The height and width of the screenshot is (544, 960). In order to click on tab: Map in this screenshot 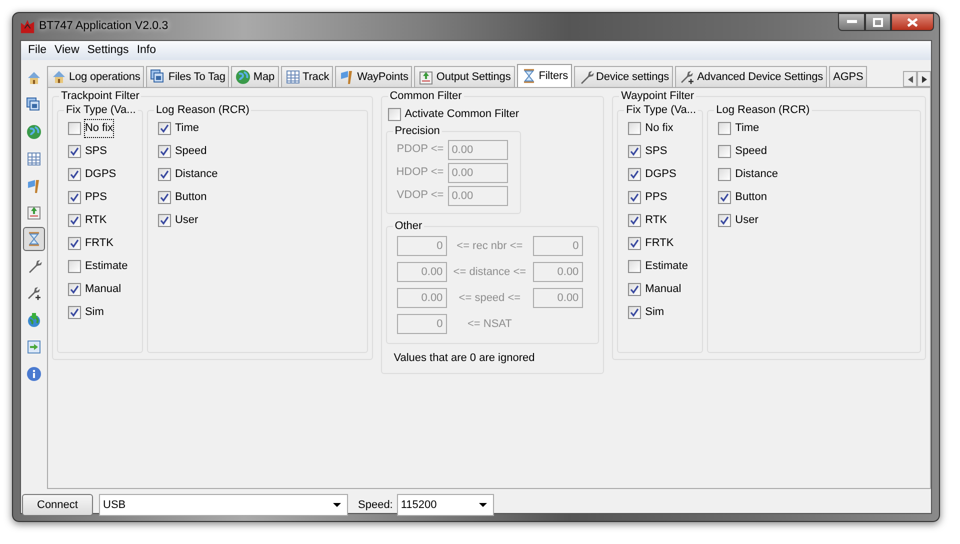, I will do `click(255, 76)`.